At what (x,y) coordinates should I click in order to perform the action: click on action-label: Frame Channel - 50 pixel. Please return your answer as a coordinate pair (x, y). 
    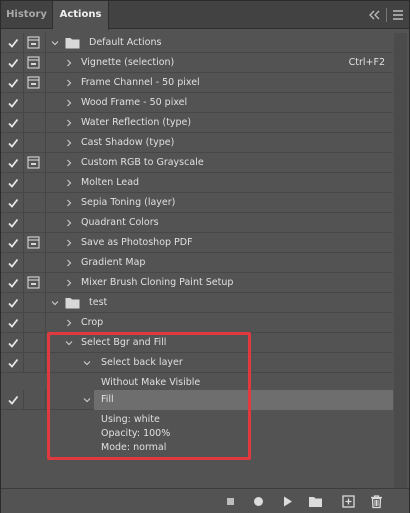
    Looking at the image, I should click on (140, 82).